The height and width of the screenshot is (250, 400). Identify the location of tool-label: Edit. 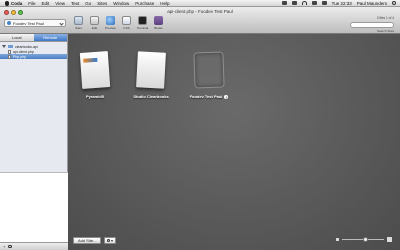
(94, 28).